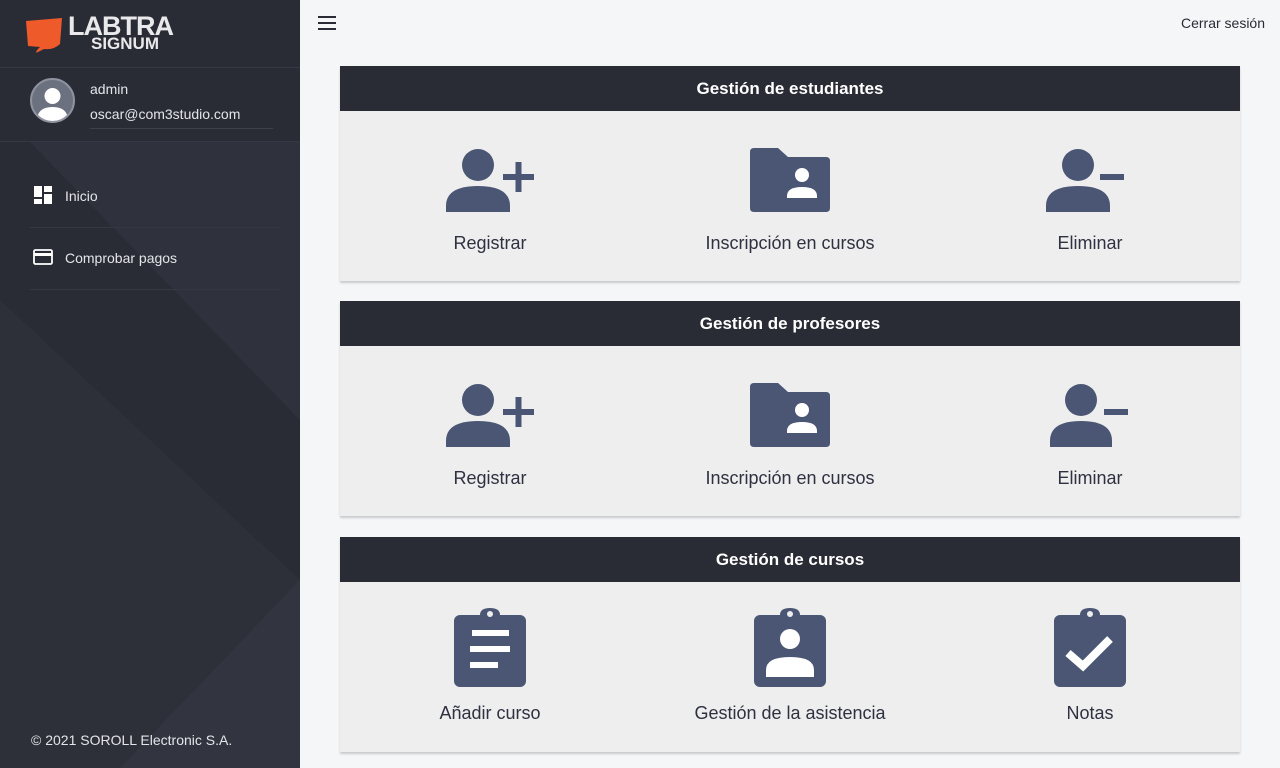  I want to click on enroll-student-button: Inscripción en cursos, so click(790, 196).